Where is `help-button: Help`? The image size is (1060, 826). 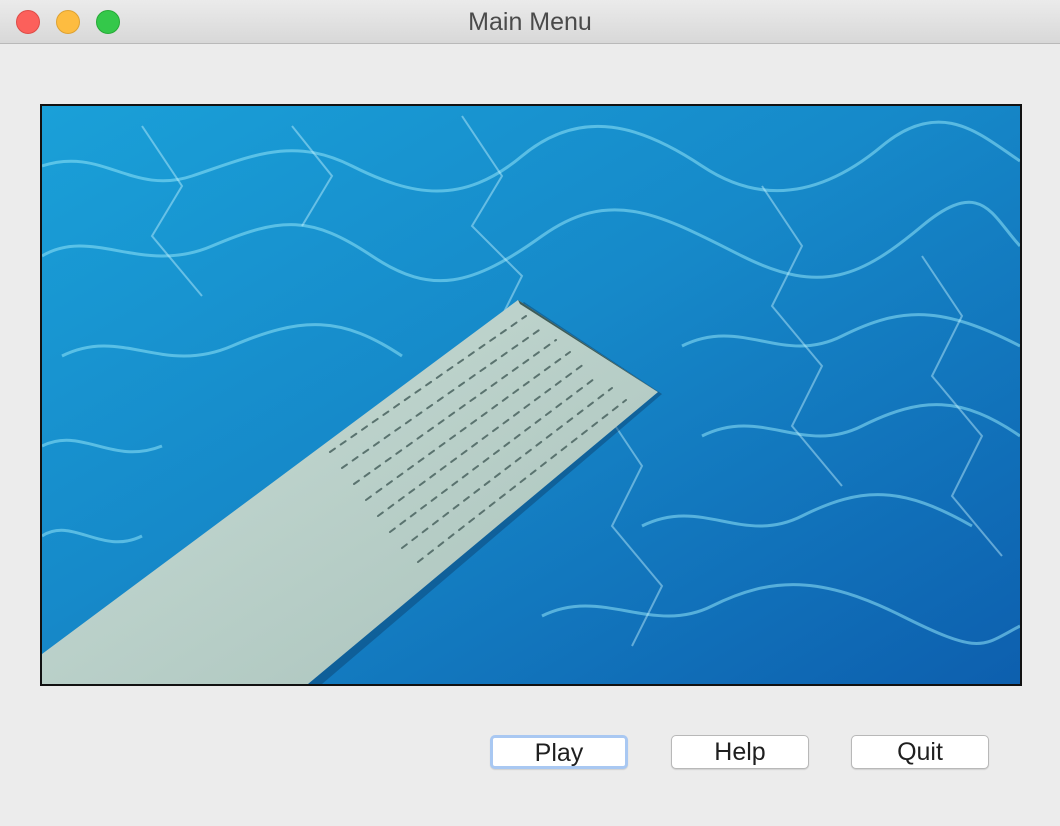
help-button: Help is located at coordinates (740, 752).